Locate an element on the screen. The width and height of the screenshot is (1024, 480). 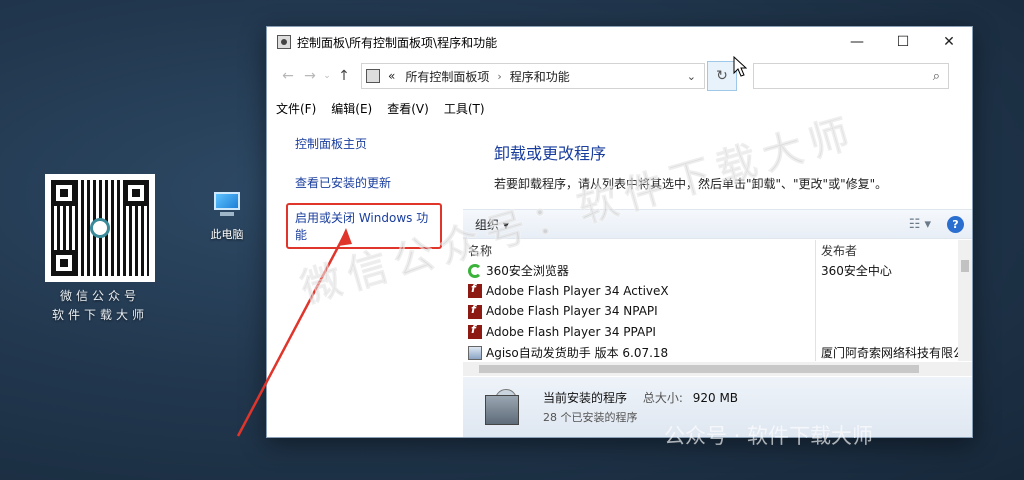
forward-arrow-icon: → is located at coordinates (310, 76).